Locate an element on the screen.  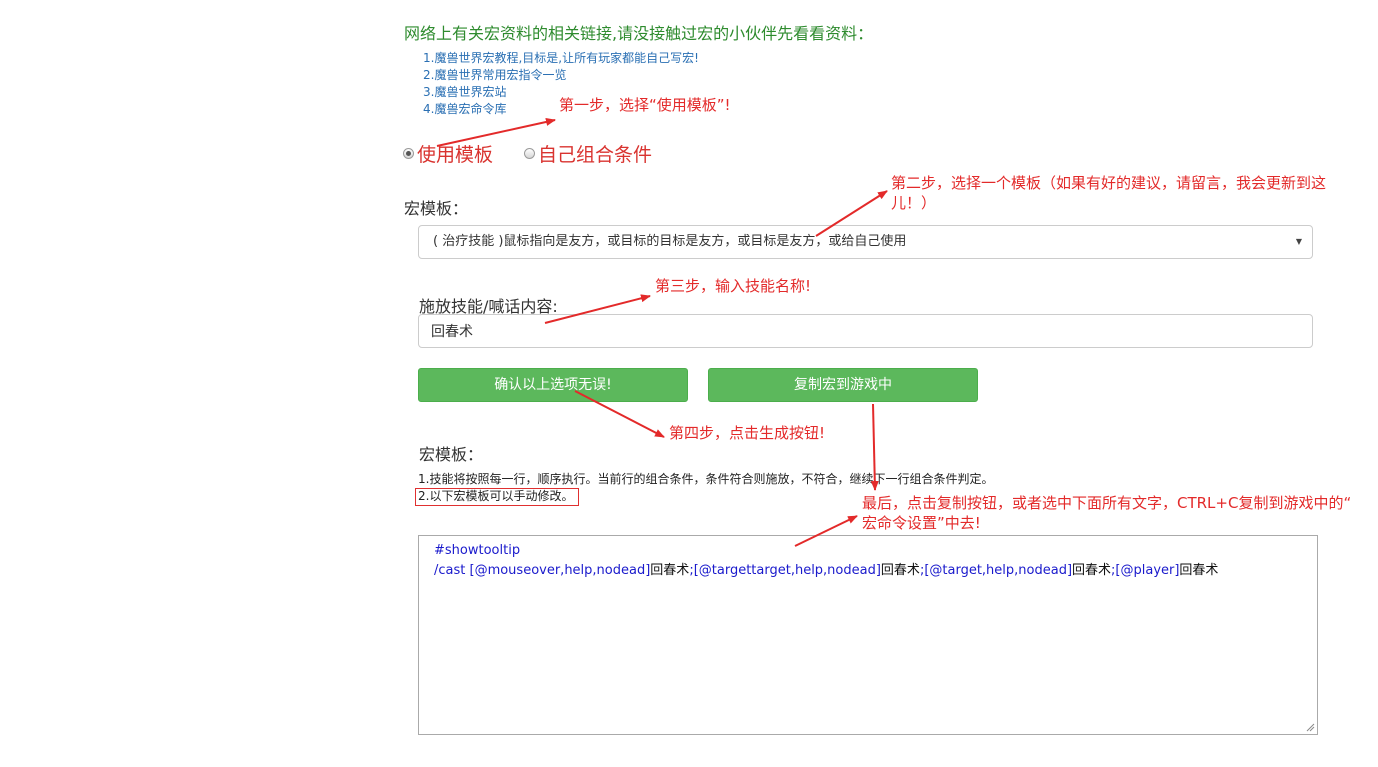
radio-use-template-label: 使用模板 is located at coordinates (455, 155).